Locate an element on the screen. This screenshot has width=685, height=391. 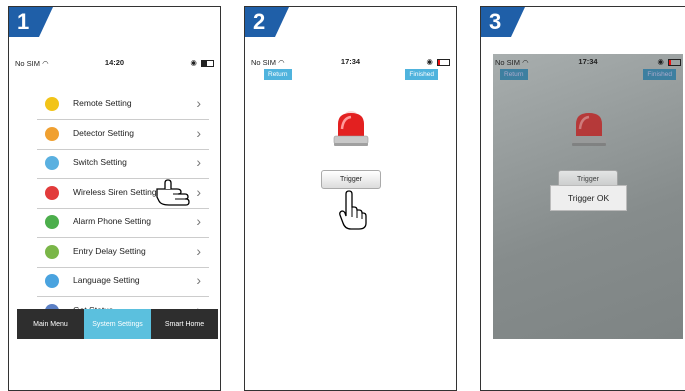
tab-main-menu: Main Menu is located at coordinates (50, 324).